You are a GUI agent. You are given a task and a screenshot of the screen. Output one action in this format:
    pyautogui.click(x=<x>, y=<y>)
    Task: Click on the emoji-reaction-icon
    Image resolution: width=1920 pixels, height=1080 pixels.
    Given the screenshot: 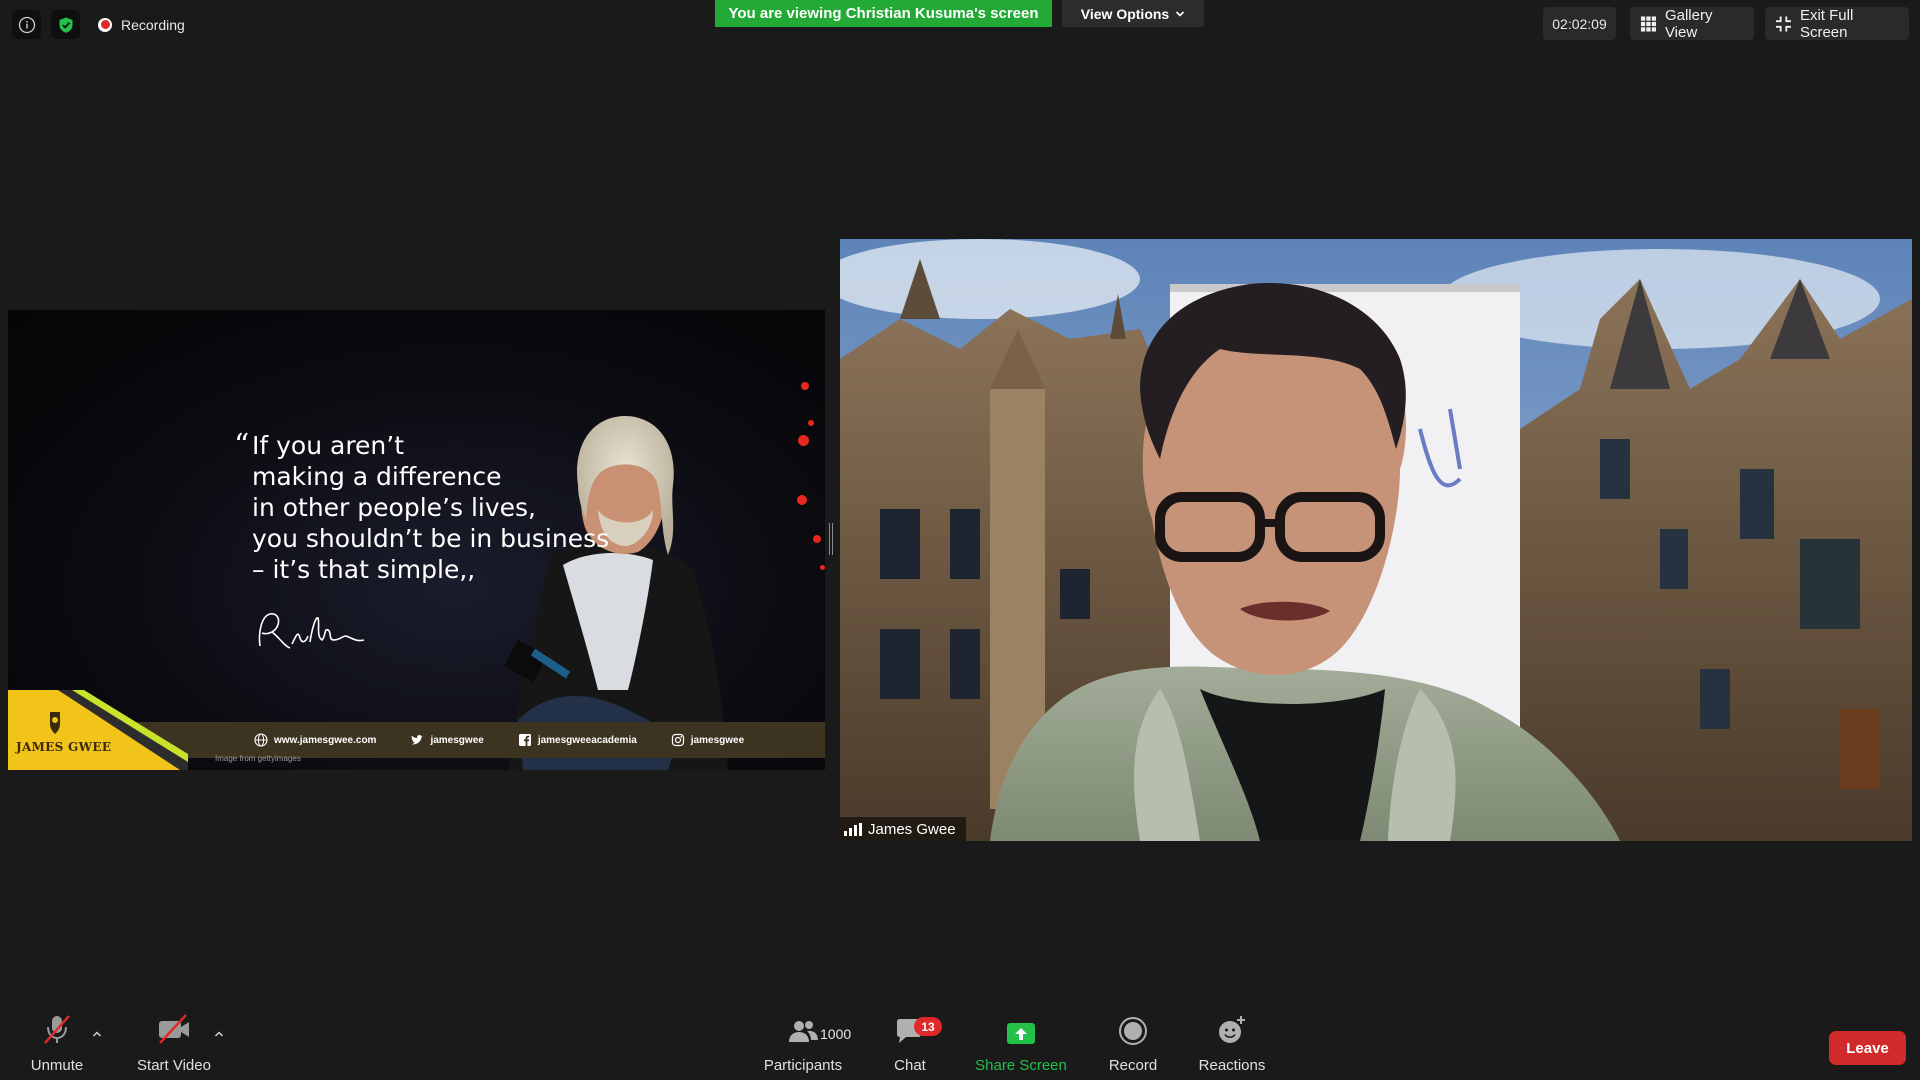 What is the action you would take?
    pyautogui.click(x=1232, y=1029)
    